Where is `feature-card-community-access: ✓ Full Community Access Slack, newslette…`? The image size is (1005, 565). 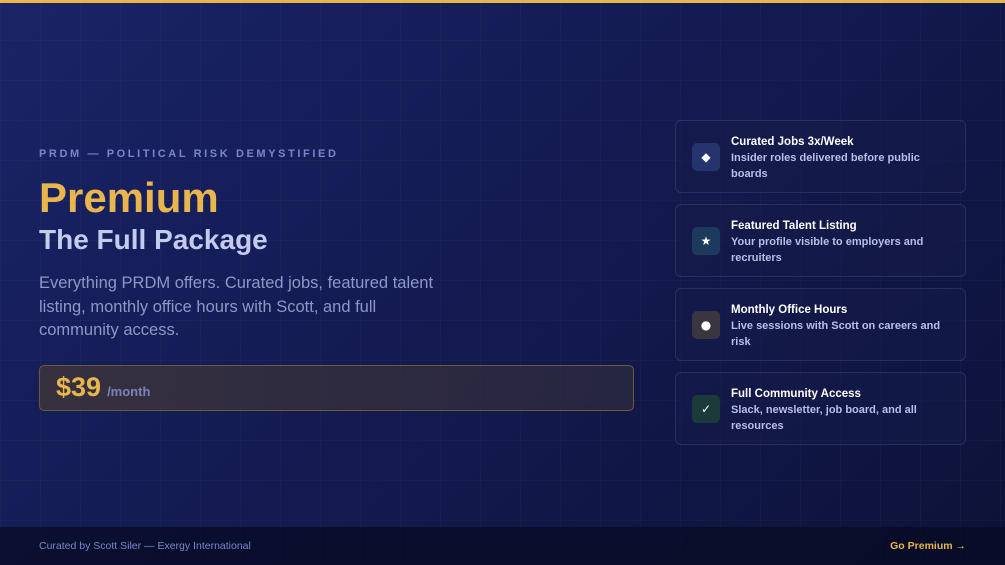 feature-card-community-access: ✓ Full Community Access Slack, newslette… is located at coordinates (820, 408).